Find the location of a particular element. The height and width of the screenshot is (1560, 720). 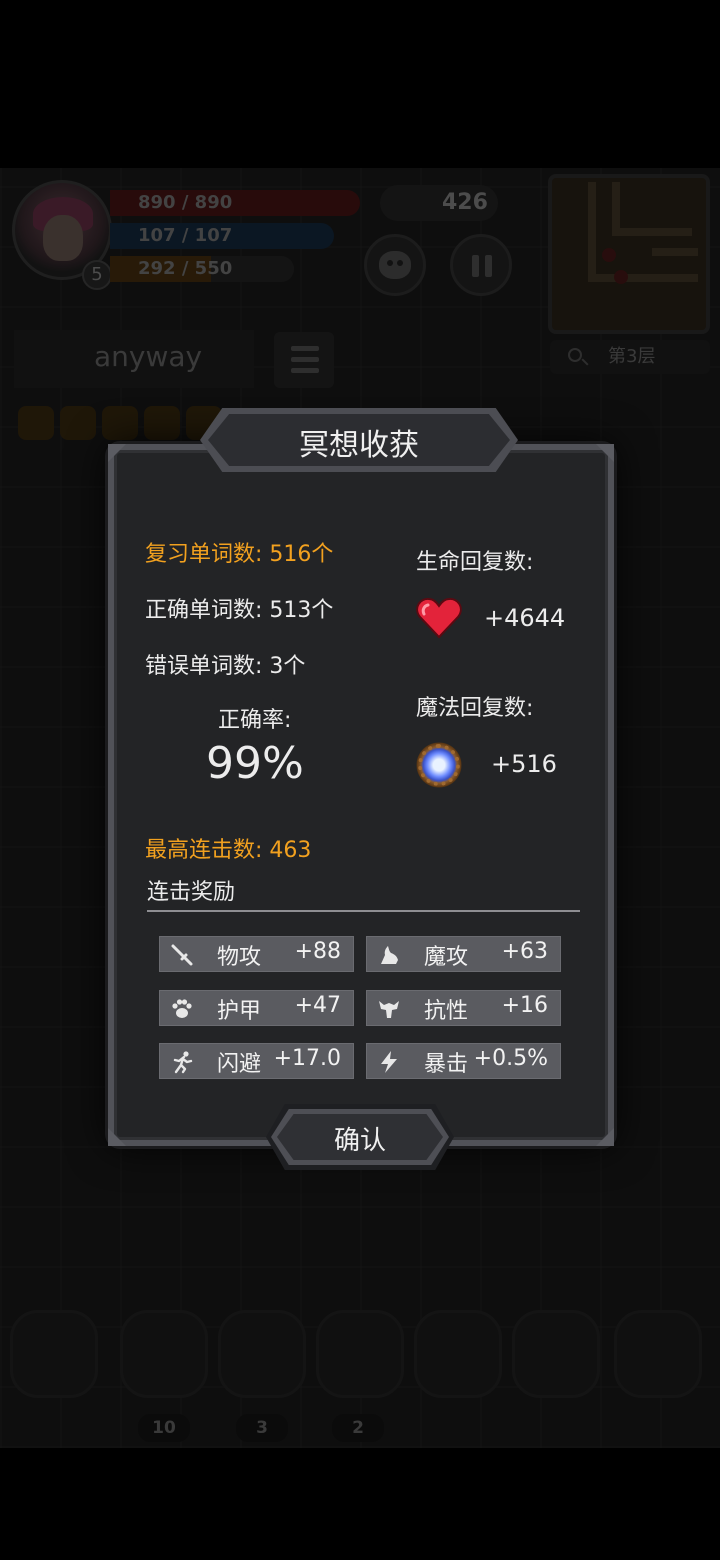

hp-recover-value: +4644 is located at coordinates (525, 618).